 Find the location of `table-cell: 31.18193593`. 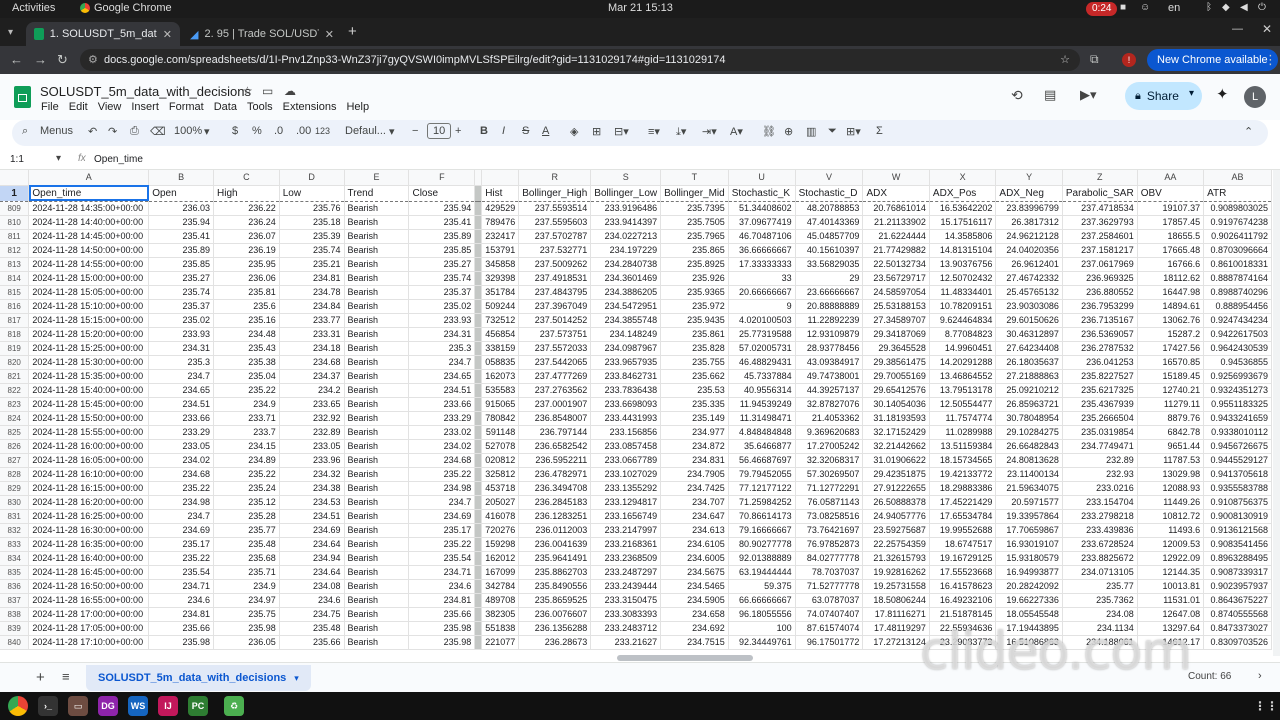

table-cell: 31.18193593 is located at coordinates (896, 418).